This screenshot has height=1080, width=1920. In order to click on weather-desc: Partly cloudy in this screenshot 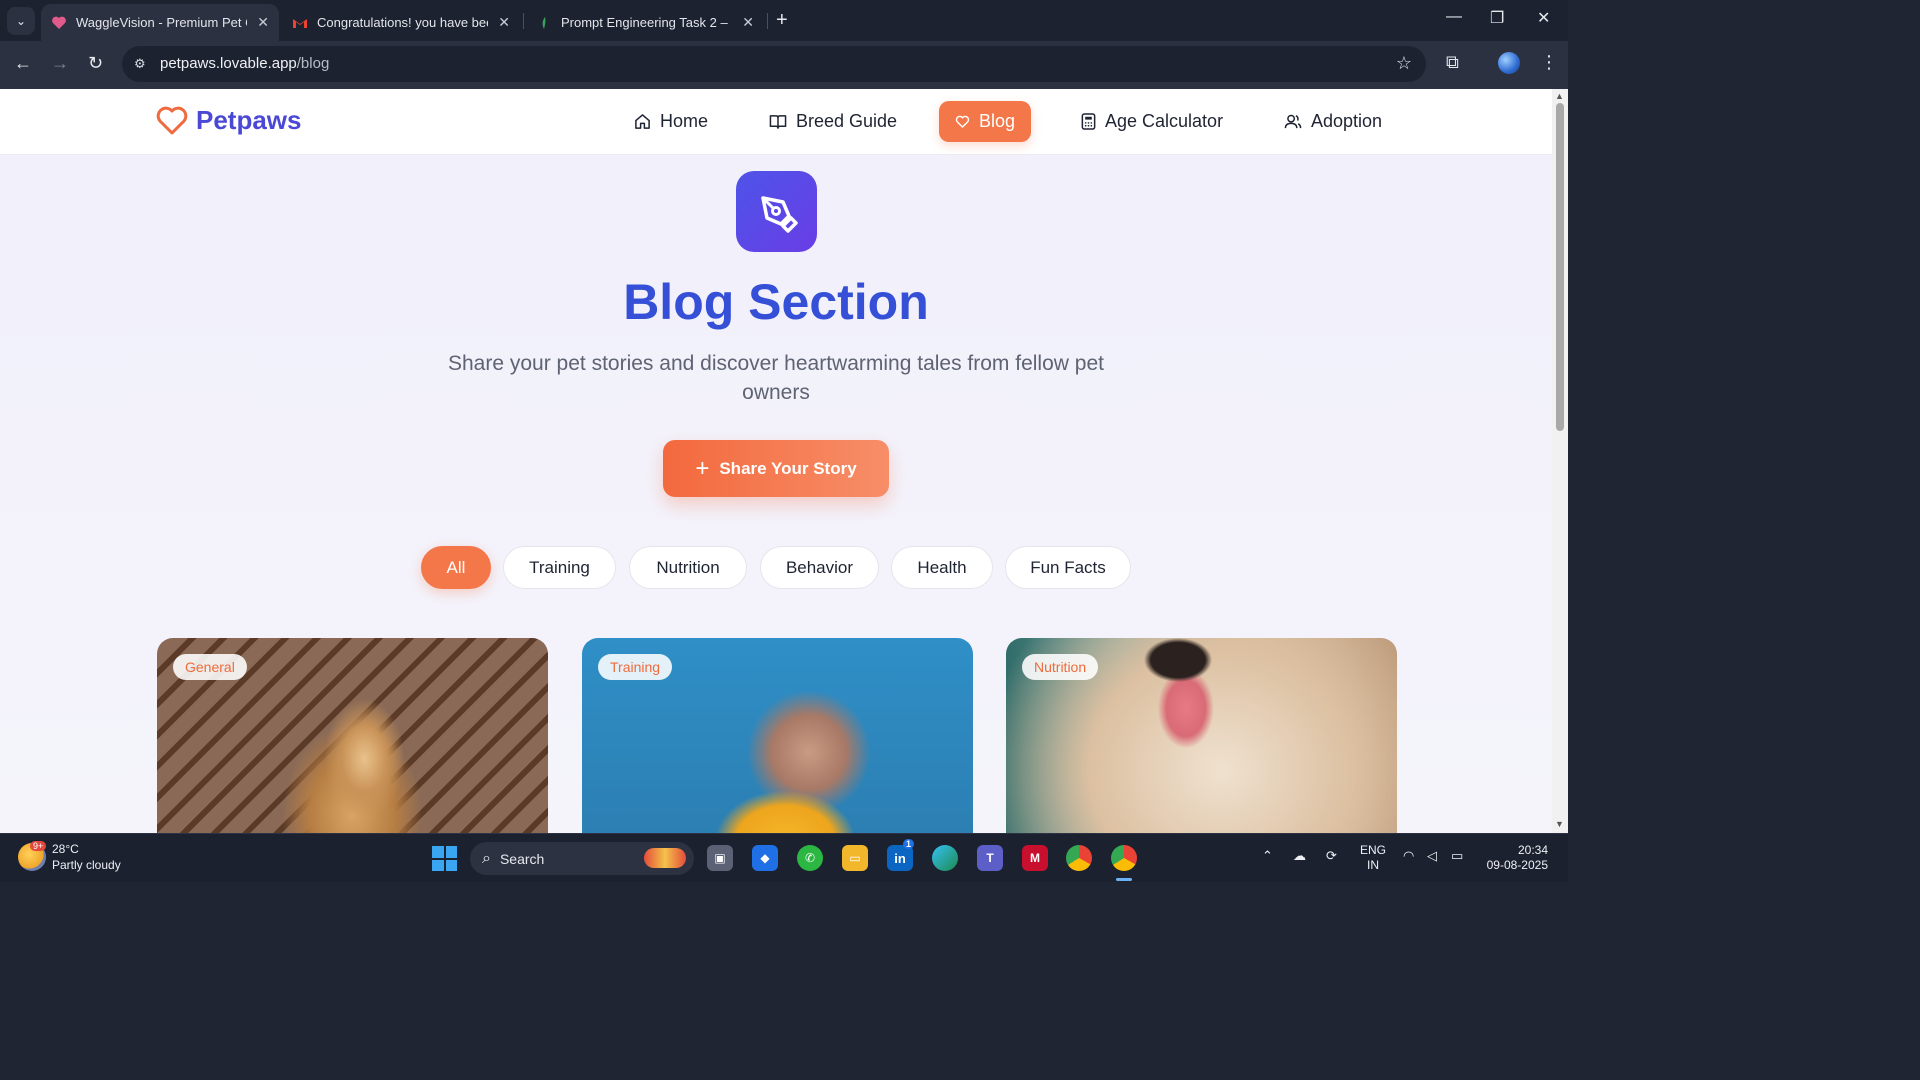, I will do `click(86, 865)`.